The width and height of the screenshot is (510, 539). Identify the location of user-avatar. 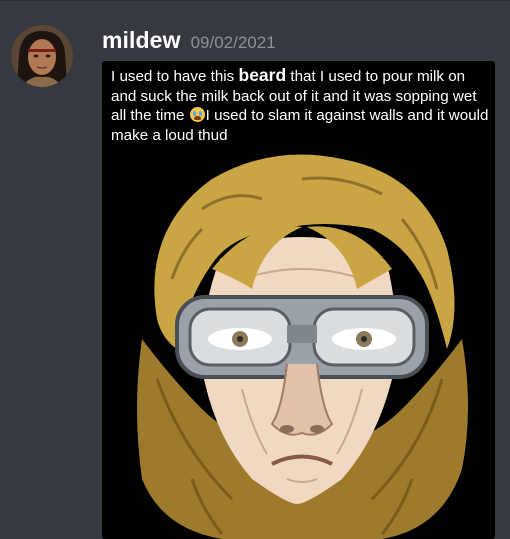
(42, 56).